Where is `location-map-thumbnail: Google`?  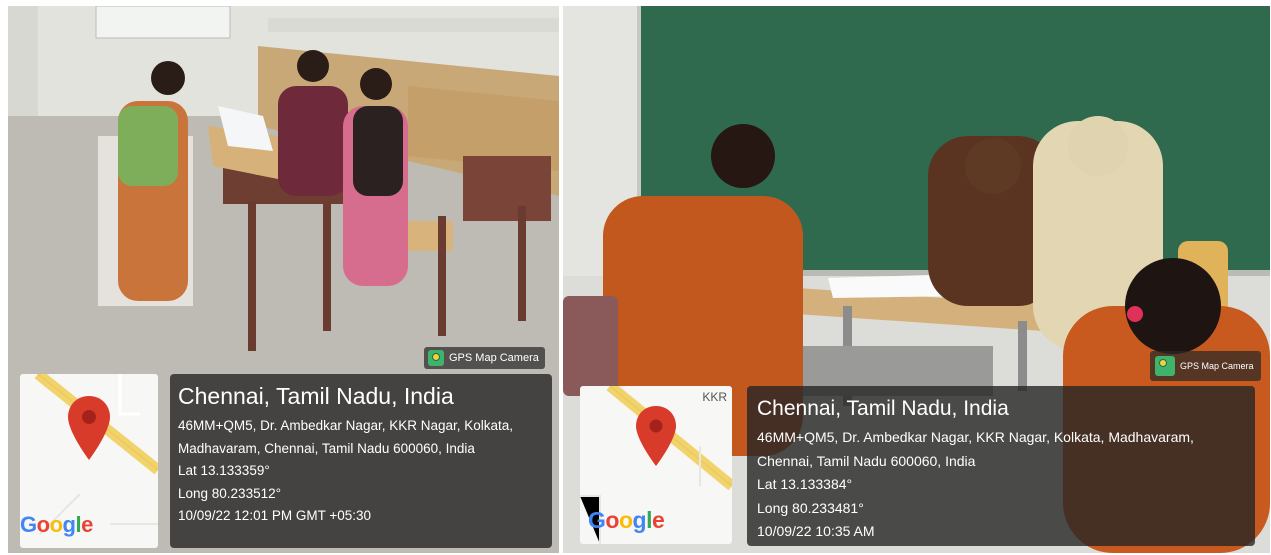
location-map-thumbnail: Google is located at coordinates (89, 461).